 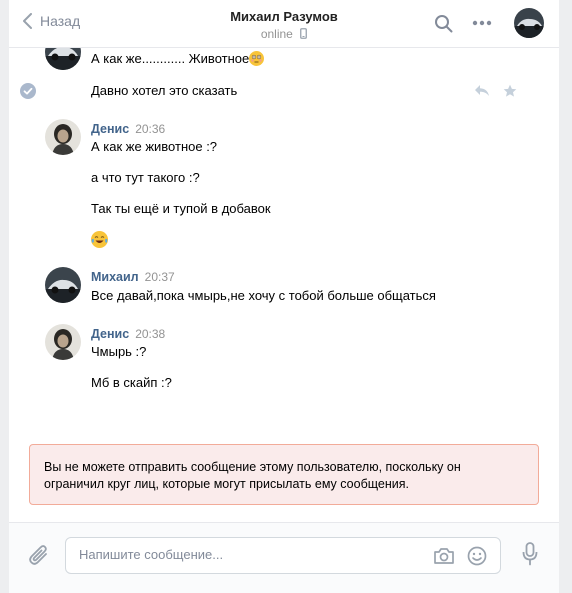 I want to click on camera-icon, so click(x=444, y=556).